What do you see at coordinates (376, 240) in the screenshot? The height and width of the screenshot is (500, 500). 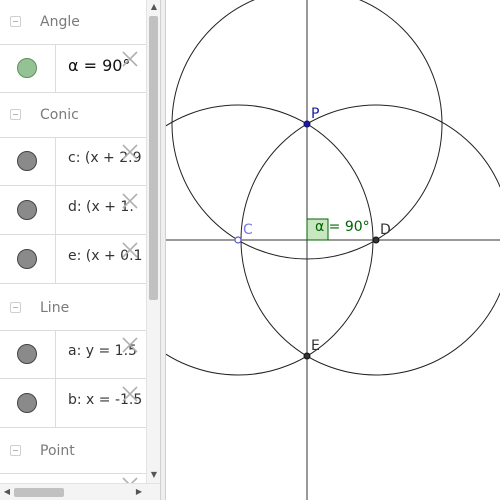 I see `point-d` at bounding box center [376, 240].